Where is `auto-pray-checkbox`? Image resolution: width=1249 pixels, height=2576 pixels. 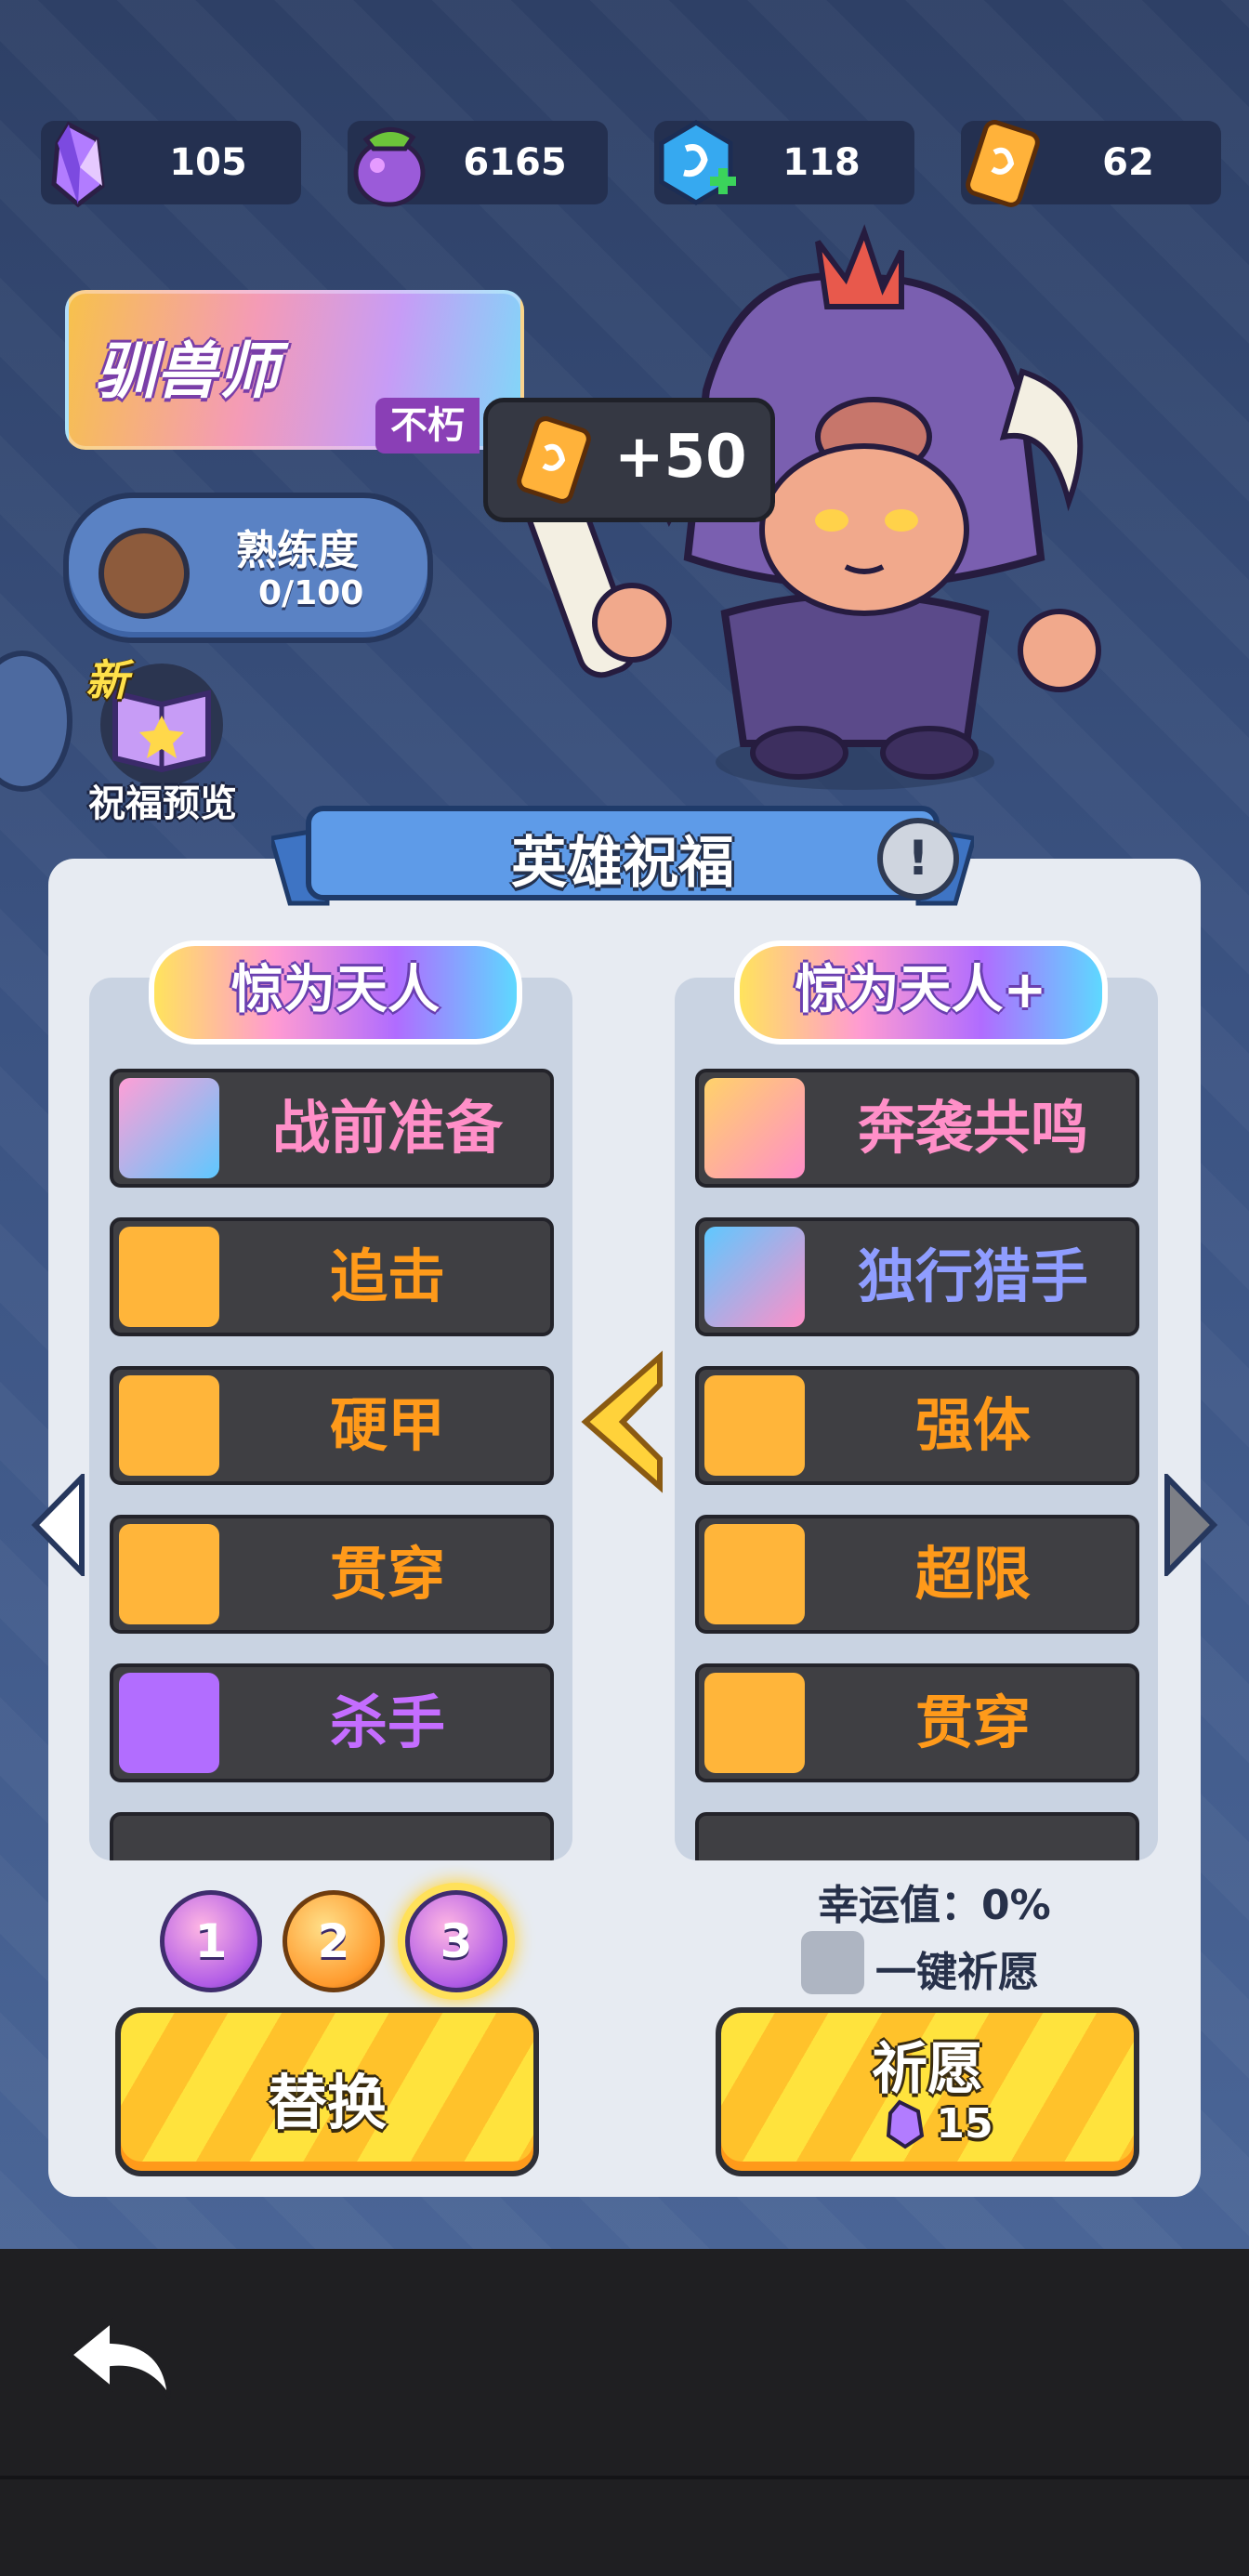
auto-pray-checkbox is located at coordinates (832, 1962).